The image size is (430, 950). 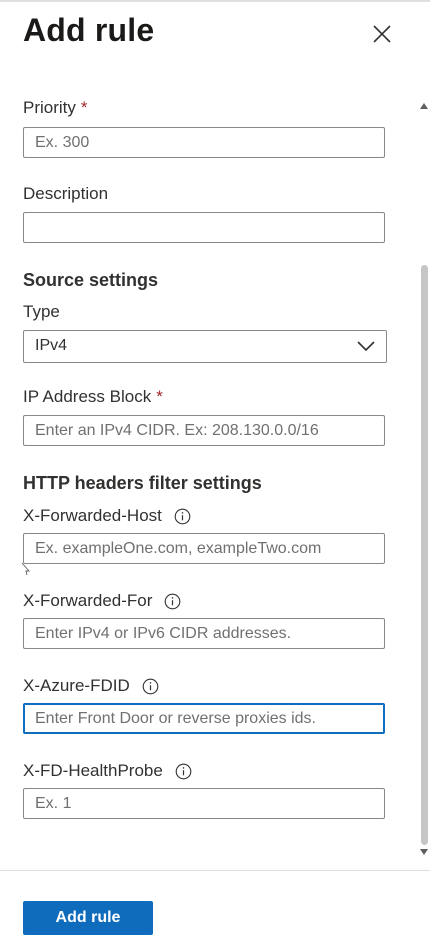 What do you see at coordinates (92, 515) in the screenshot?
I see `x-forwarded-host-label: X-Forwarded-Host` at bounding box center [92, 515].